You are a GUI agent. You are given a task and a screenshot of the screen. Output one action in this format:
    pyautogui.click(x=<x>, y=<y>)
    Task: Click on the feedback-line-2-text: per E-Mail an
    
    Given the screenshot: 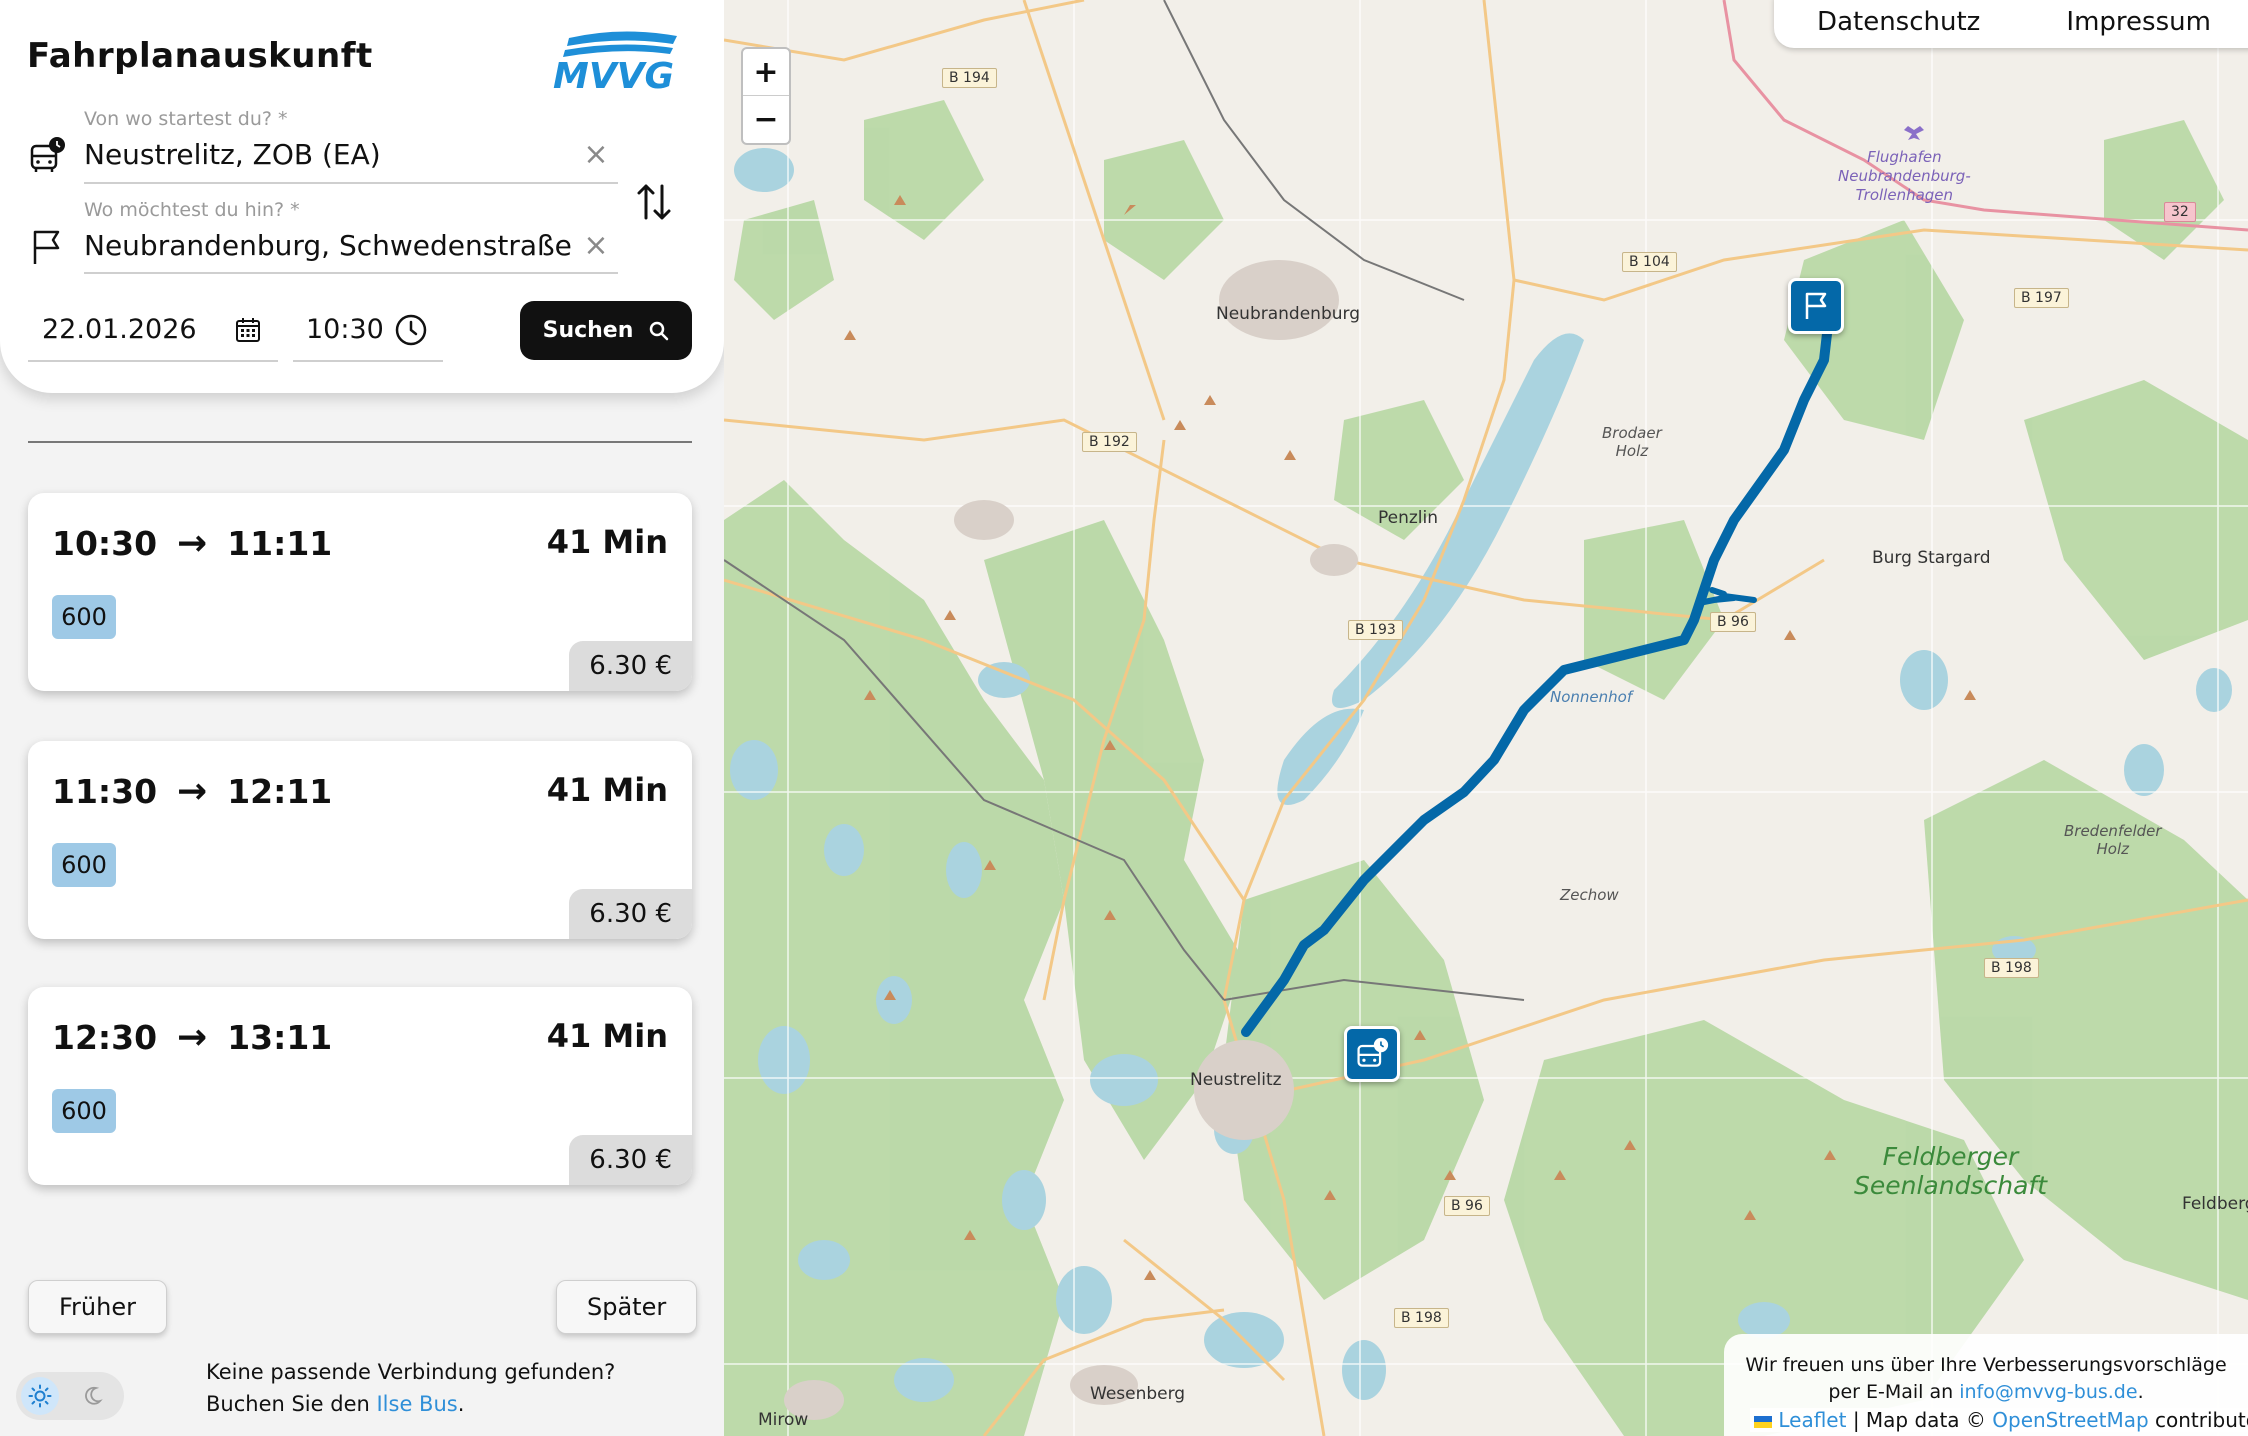 What is the action you would take?
    pyautogui.click(x=1894, y=1392)
    